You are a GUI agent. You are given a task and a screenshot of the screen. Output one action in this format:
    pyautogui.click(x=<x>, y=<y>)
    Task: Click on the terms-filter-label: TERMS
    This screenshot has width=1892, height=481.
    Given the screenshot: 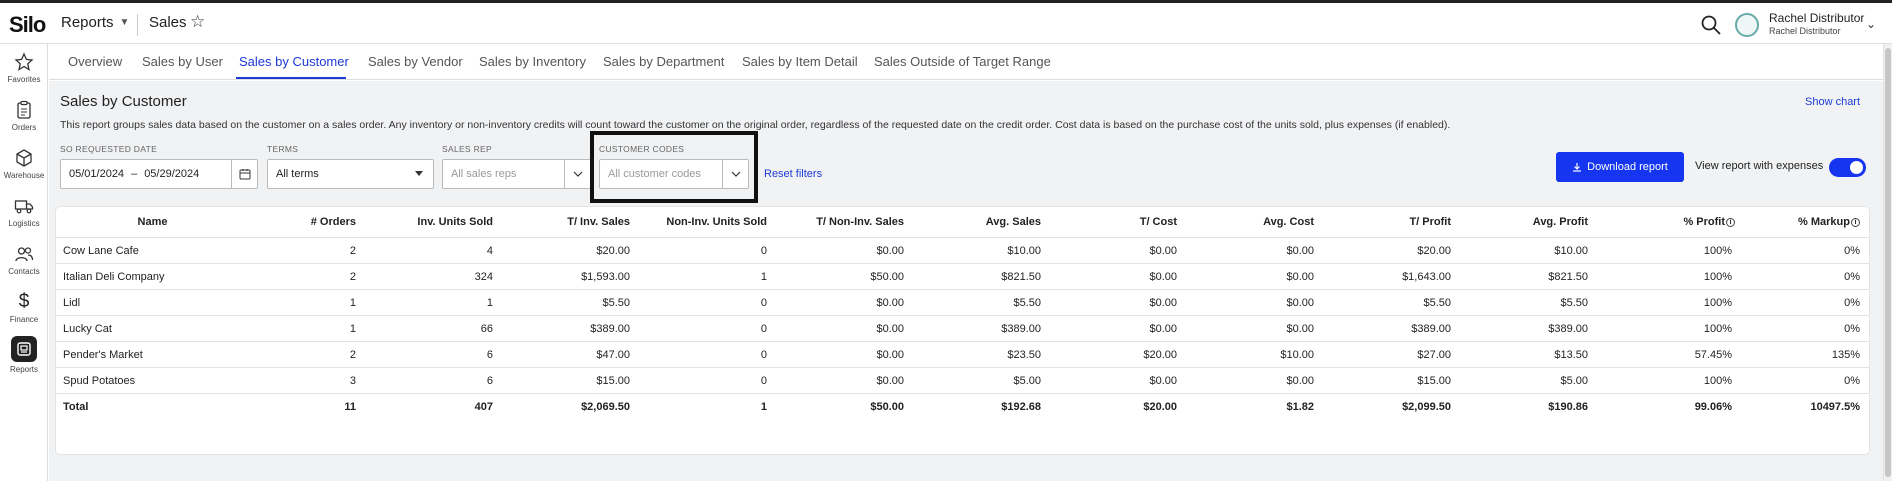 What is the action you would take?
    pyautogui.click(x=283, y=149)
    